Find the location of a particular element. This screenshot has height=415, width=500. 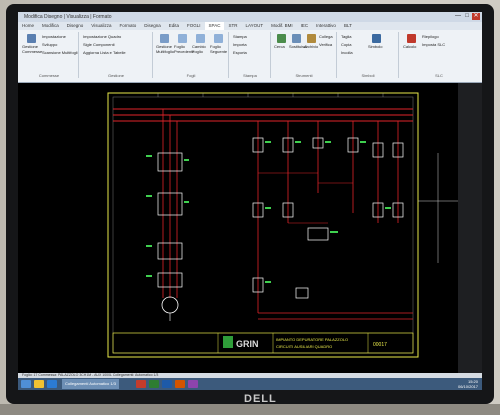

ribbon-group-label: Strumenti is located at coordinates (304, 75).